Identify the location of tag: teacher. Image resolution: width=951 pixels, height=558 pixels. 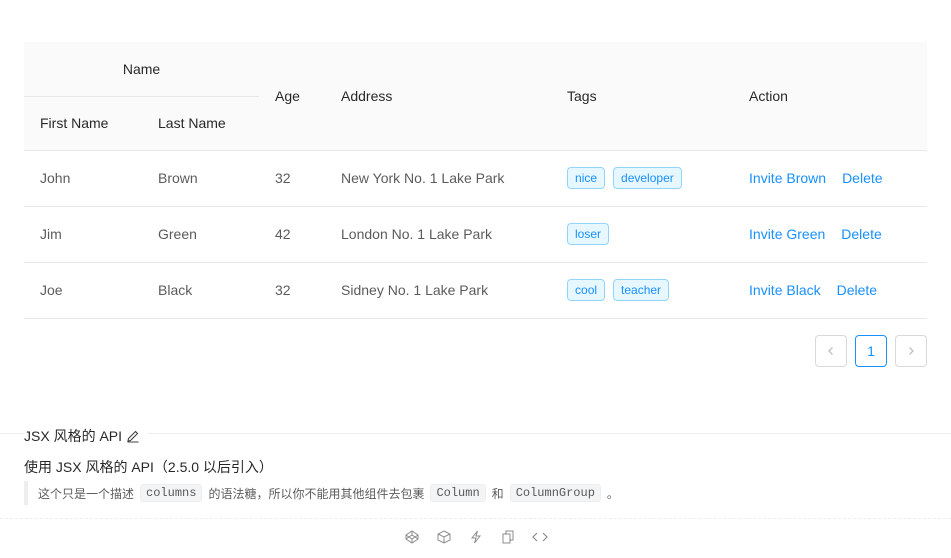
(641, 290).